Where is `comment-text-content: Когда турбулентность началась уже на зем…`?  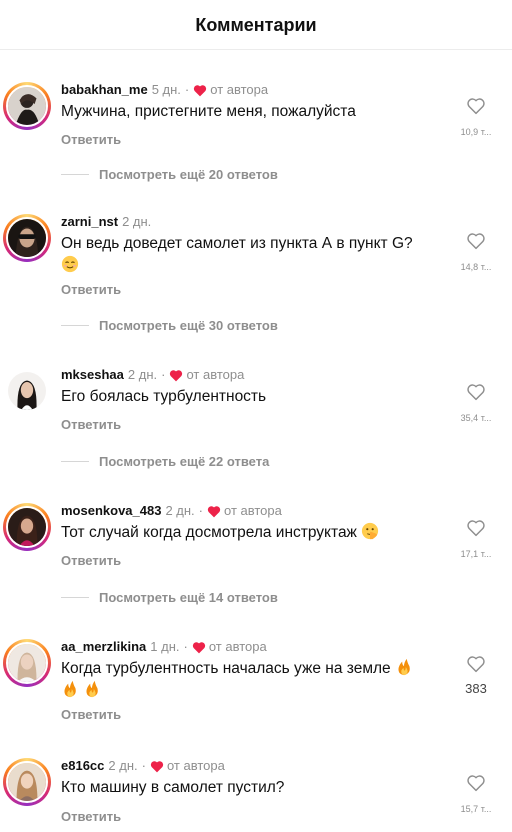
comment-text-content: Когда турбулентность началась уже на зем… is located at coordinates (226, 668).